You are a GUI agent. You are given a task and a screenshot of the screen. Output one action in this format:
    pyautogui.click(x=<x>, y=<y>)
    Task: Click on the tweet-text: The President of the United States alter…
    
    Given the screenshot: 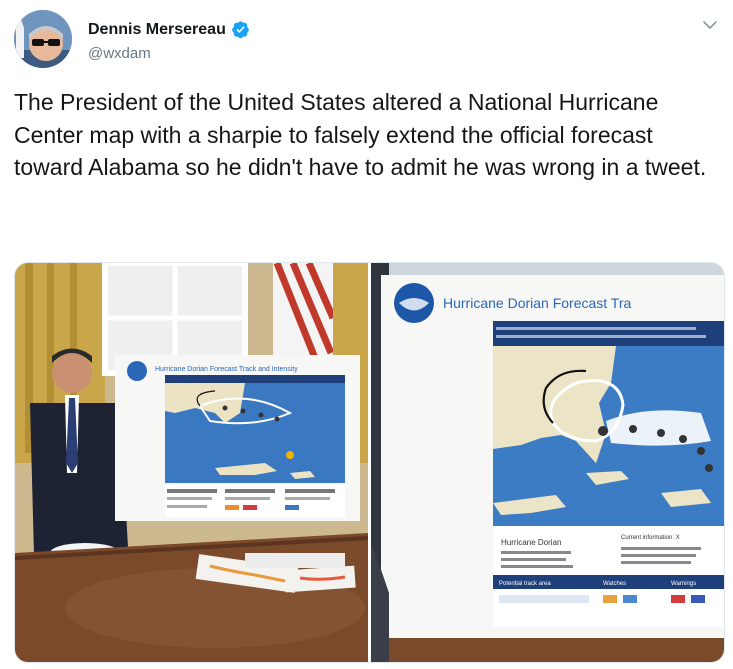 What is the action you would take?
    pyautogui.click(x=360, y=134)
    